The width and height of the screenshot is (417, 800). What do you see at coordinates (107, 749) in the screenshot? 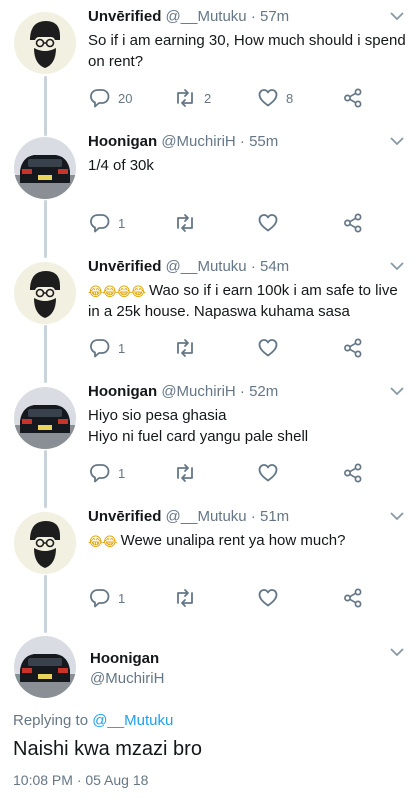
I see `tweet-text: Naishi kwa mzazi bro` at bounding box center [107, 749].